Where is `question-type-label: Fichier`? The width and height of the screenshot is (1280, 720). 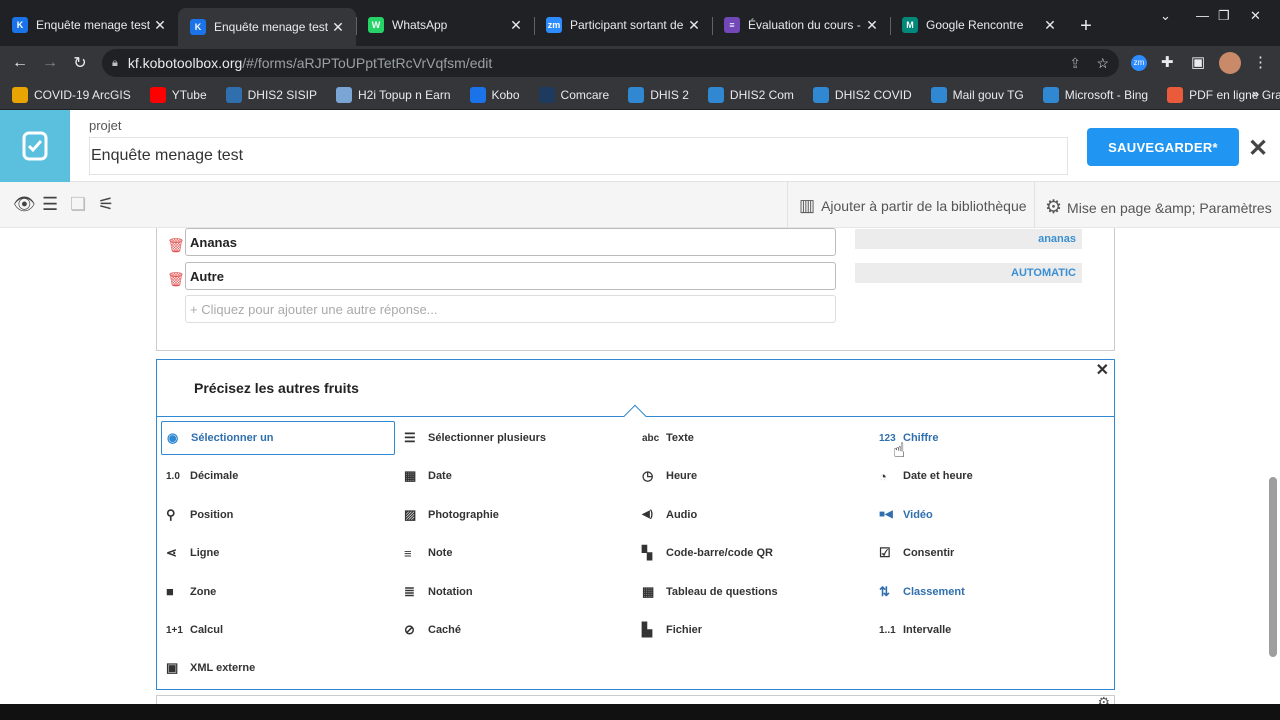 question-type-label: Fichier is located at coordinates (684, 630).